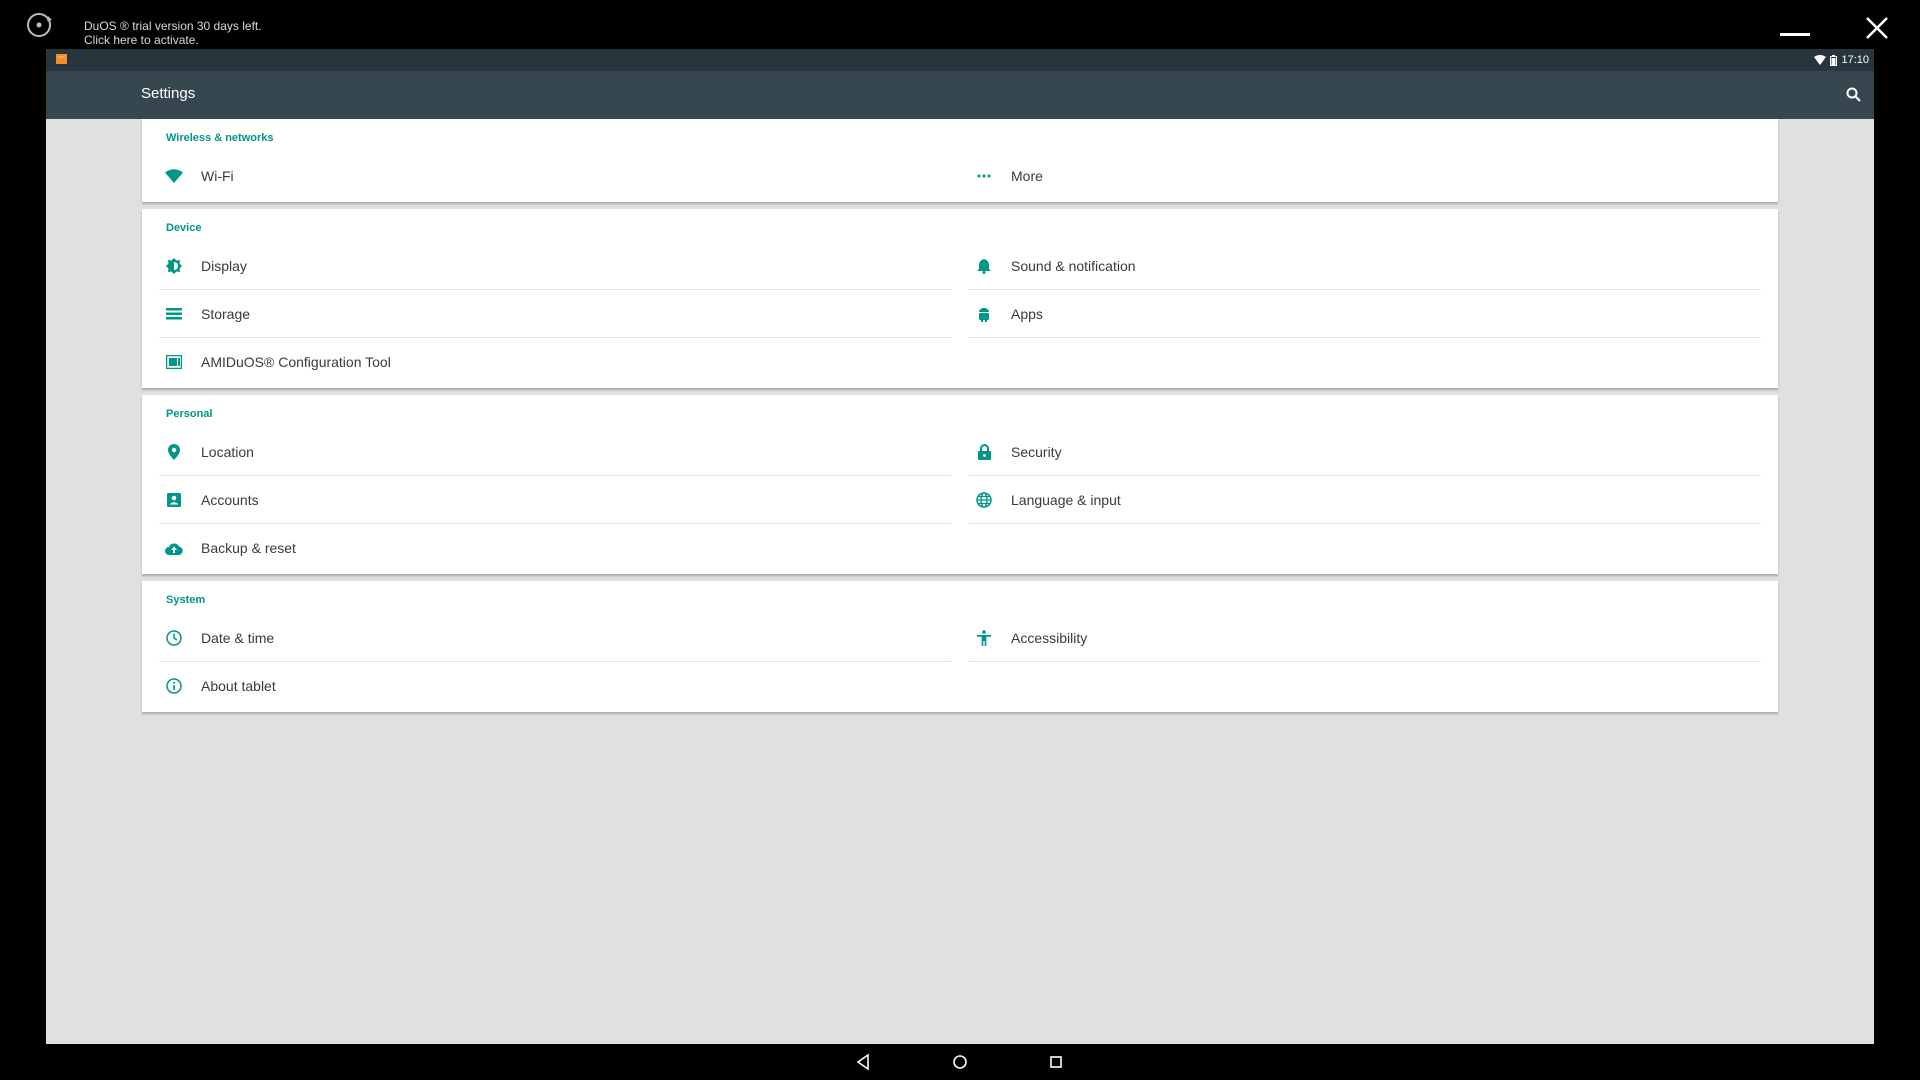 This screenshot has height=1080, width=1920. I want to click on settings-item-label: Sound & notification, so click(1073, 266).